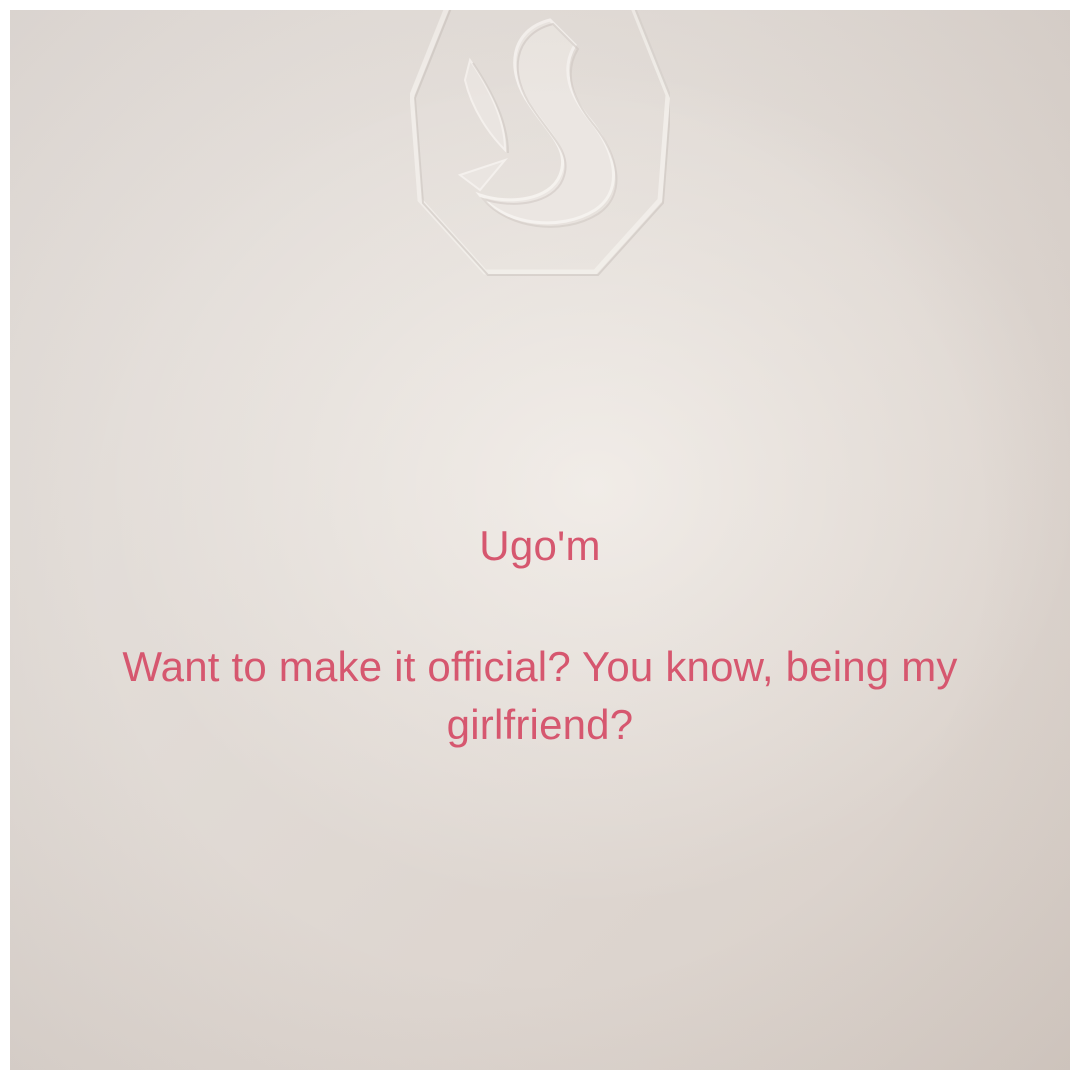 This screenshot has height=1080, width=1080. What do you see at coordinates (540, 143) in the screenshot?
I see `swan-logo-emboss-icon` at bounding box center [540, 143].